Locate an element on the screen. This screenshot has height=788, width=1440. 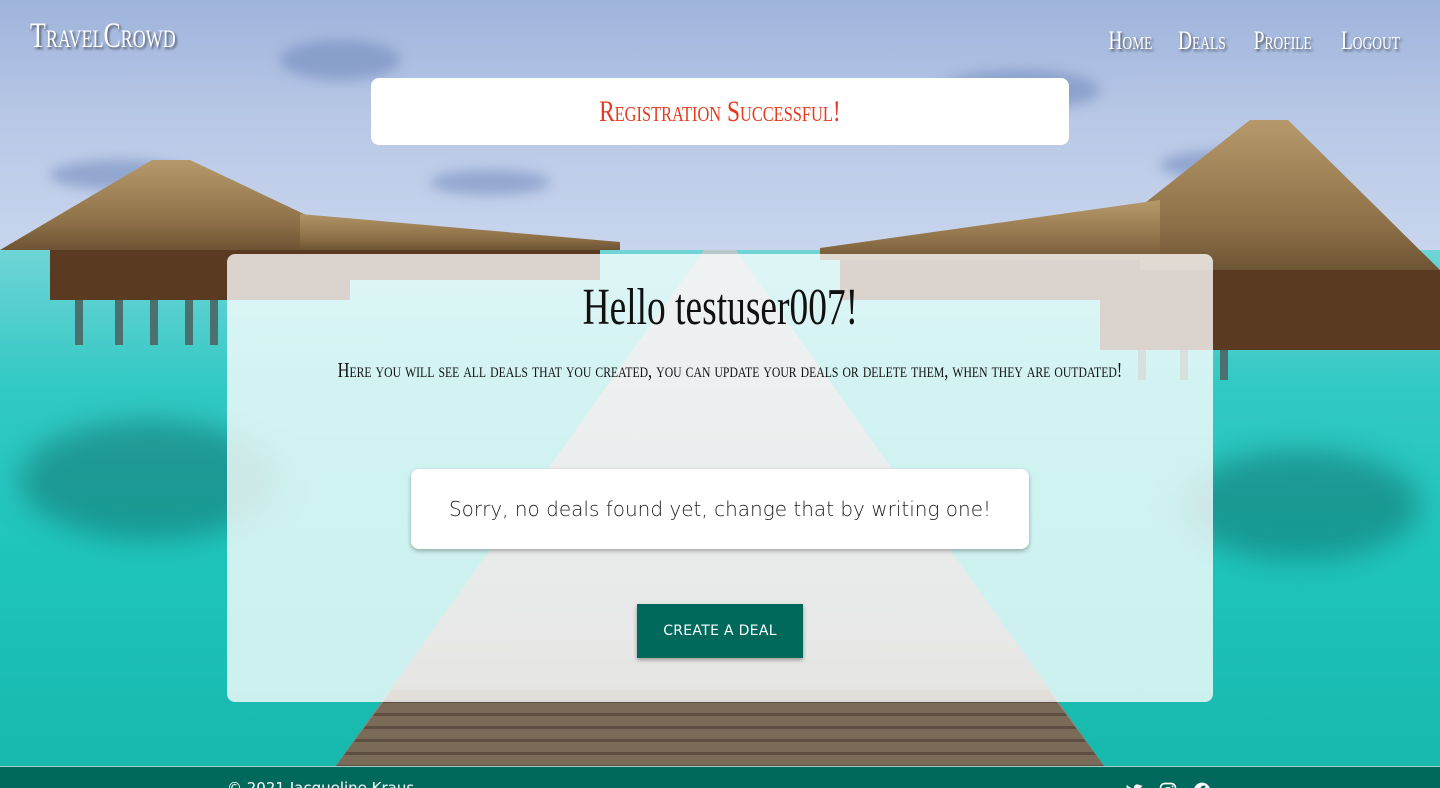
flash-message: Registration Successful! is located at coordinates (720, 111).